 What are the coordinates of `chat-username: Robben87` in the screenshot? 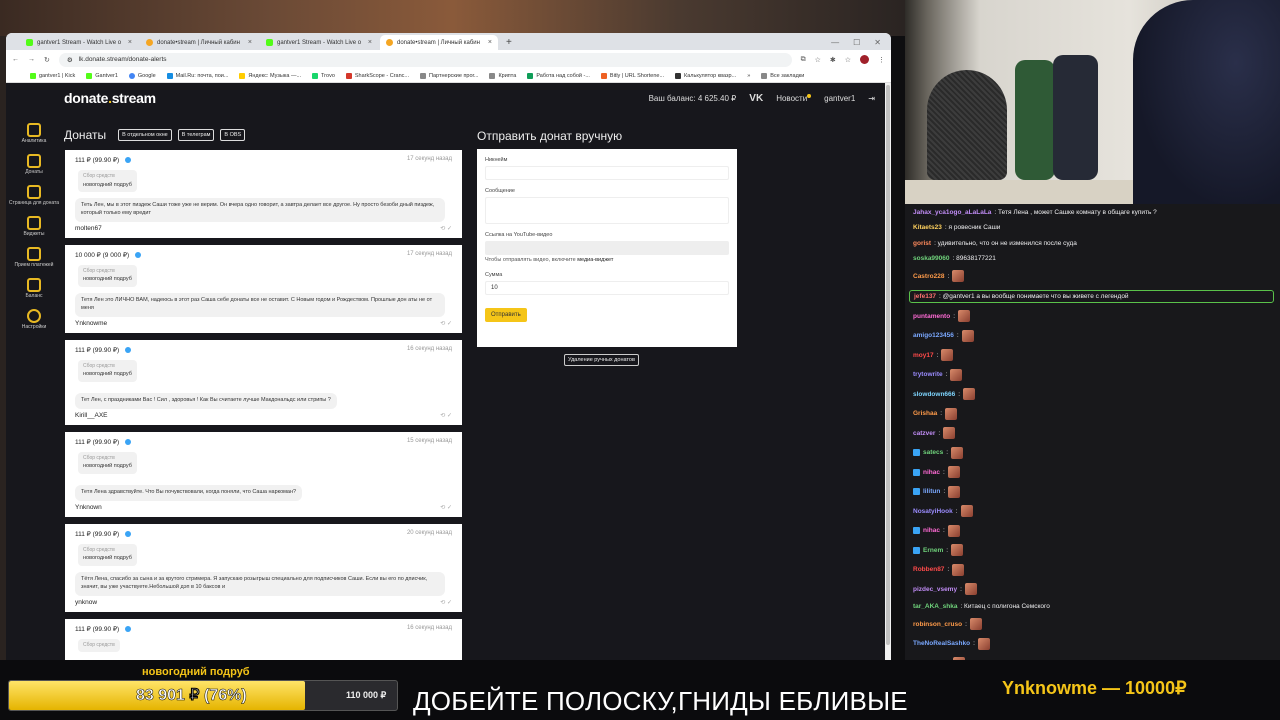 It's located at (928, 569).